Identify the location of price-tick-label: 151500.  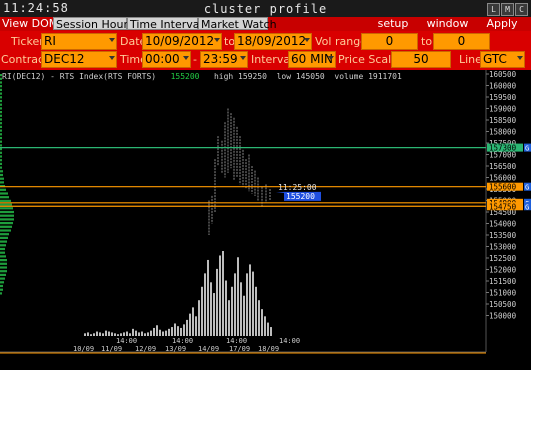
(503, 281).